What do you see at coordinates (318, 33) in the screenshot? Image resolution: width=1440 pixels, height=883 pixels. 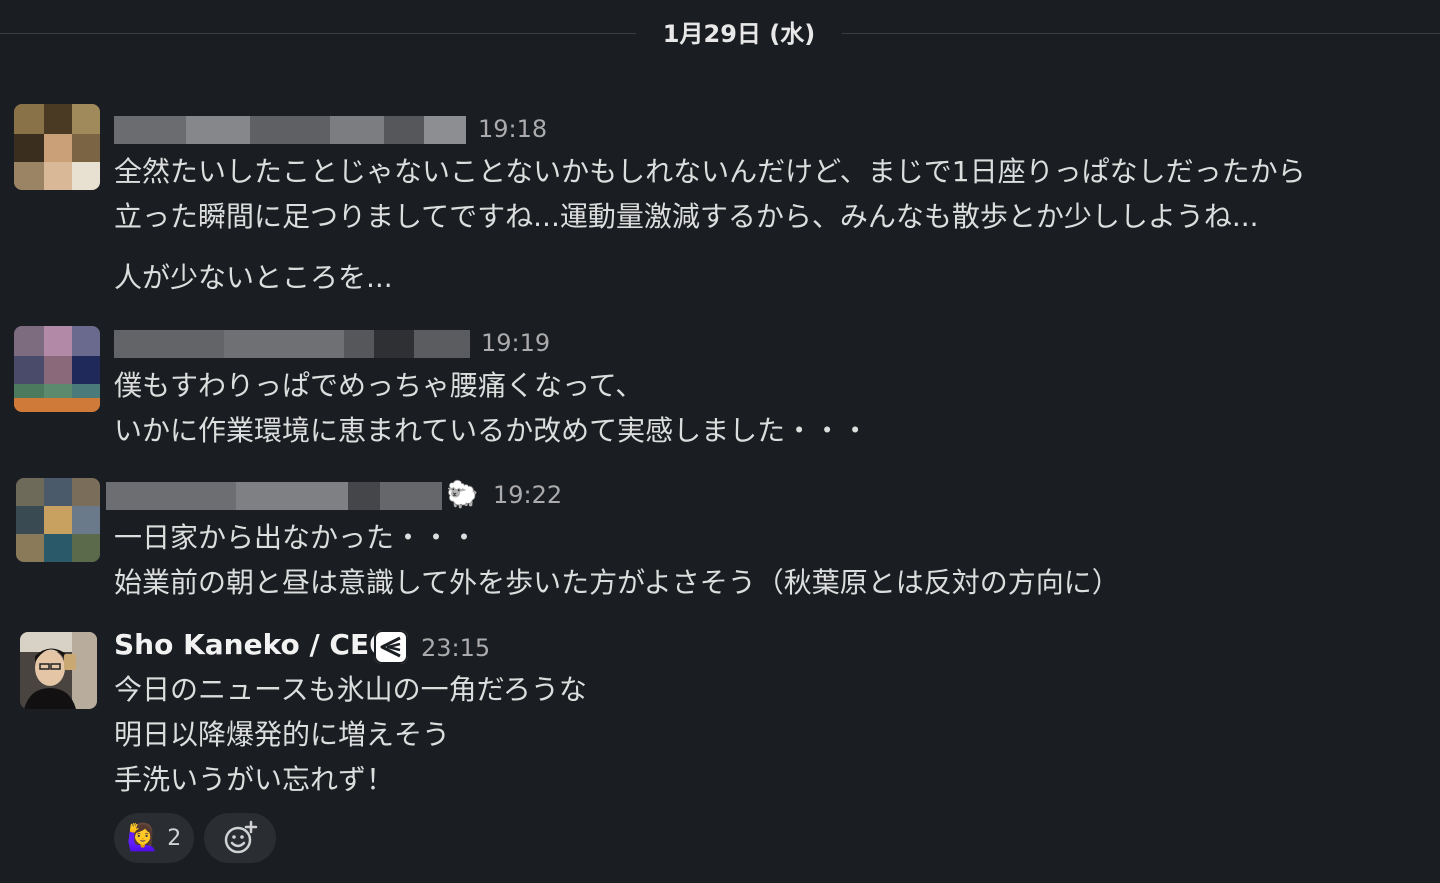 I see `divider-rule-left` at bounding box center [318, 33].